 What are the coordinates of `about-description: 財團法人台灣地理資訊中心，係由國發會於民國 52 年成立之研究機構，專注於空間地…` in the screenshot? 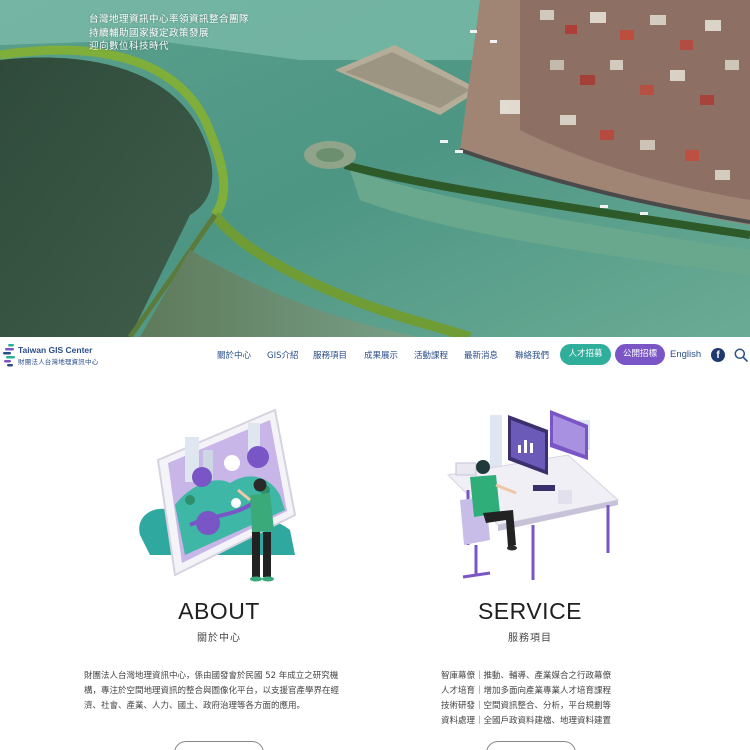 It's located at (212, 691).